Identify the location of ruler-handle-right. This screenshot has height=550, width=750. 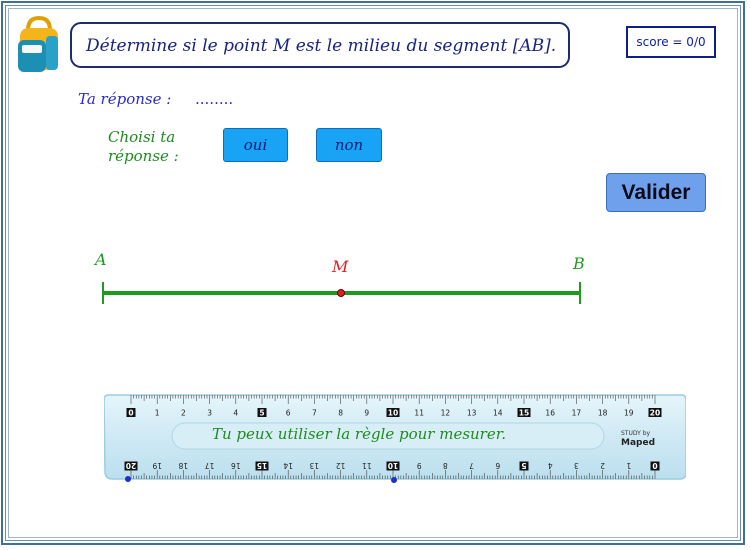
(394, 480).